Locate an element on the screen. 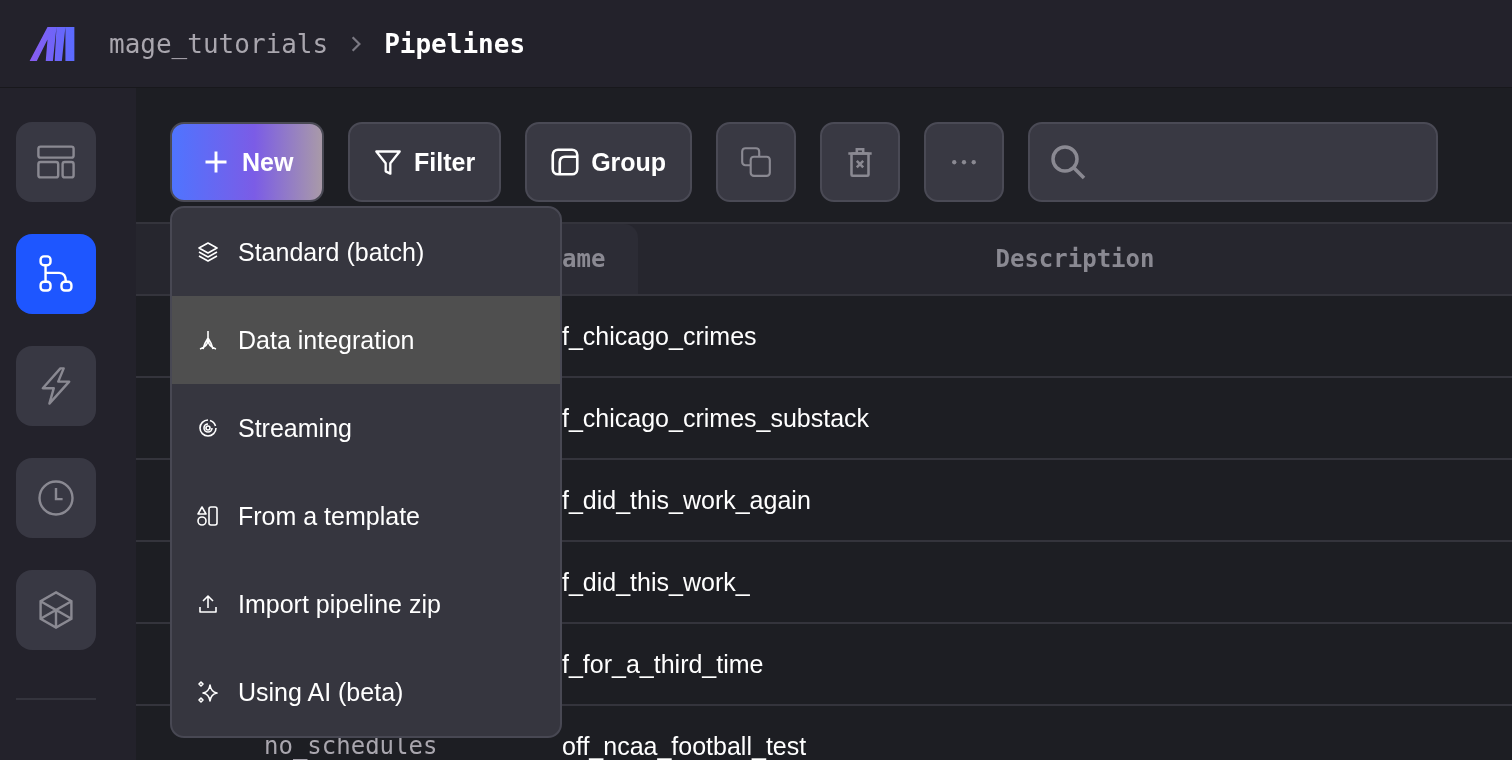 The width and height of the screenshot is (1512, 760). mage-logo-icon is located at coordinates (52, 43).